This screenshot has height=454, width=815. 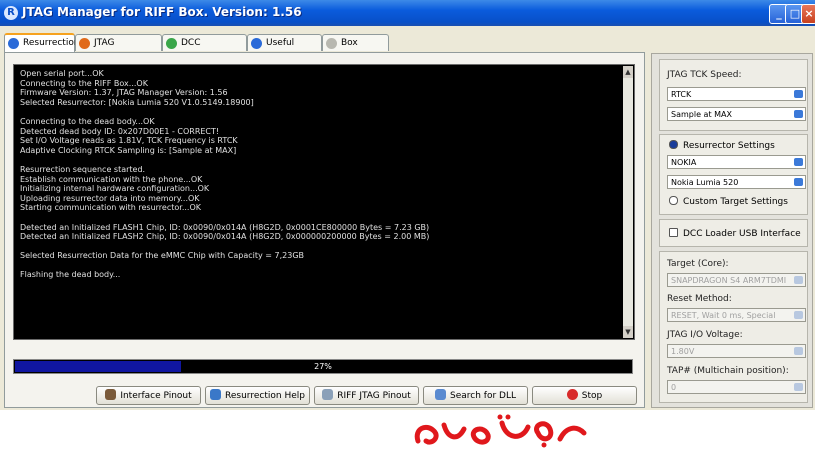 What do you see at coordinates (808, 14) in the screenshot?
I see `close-button: ×` at bounding box center [808, 14].